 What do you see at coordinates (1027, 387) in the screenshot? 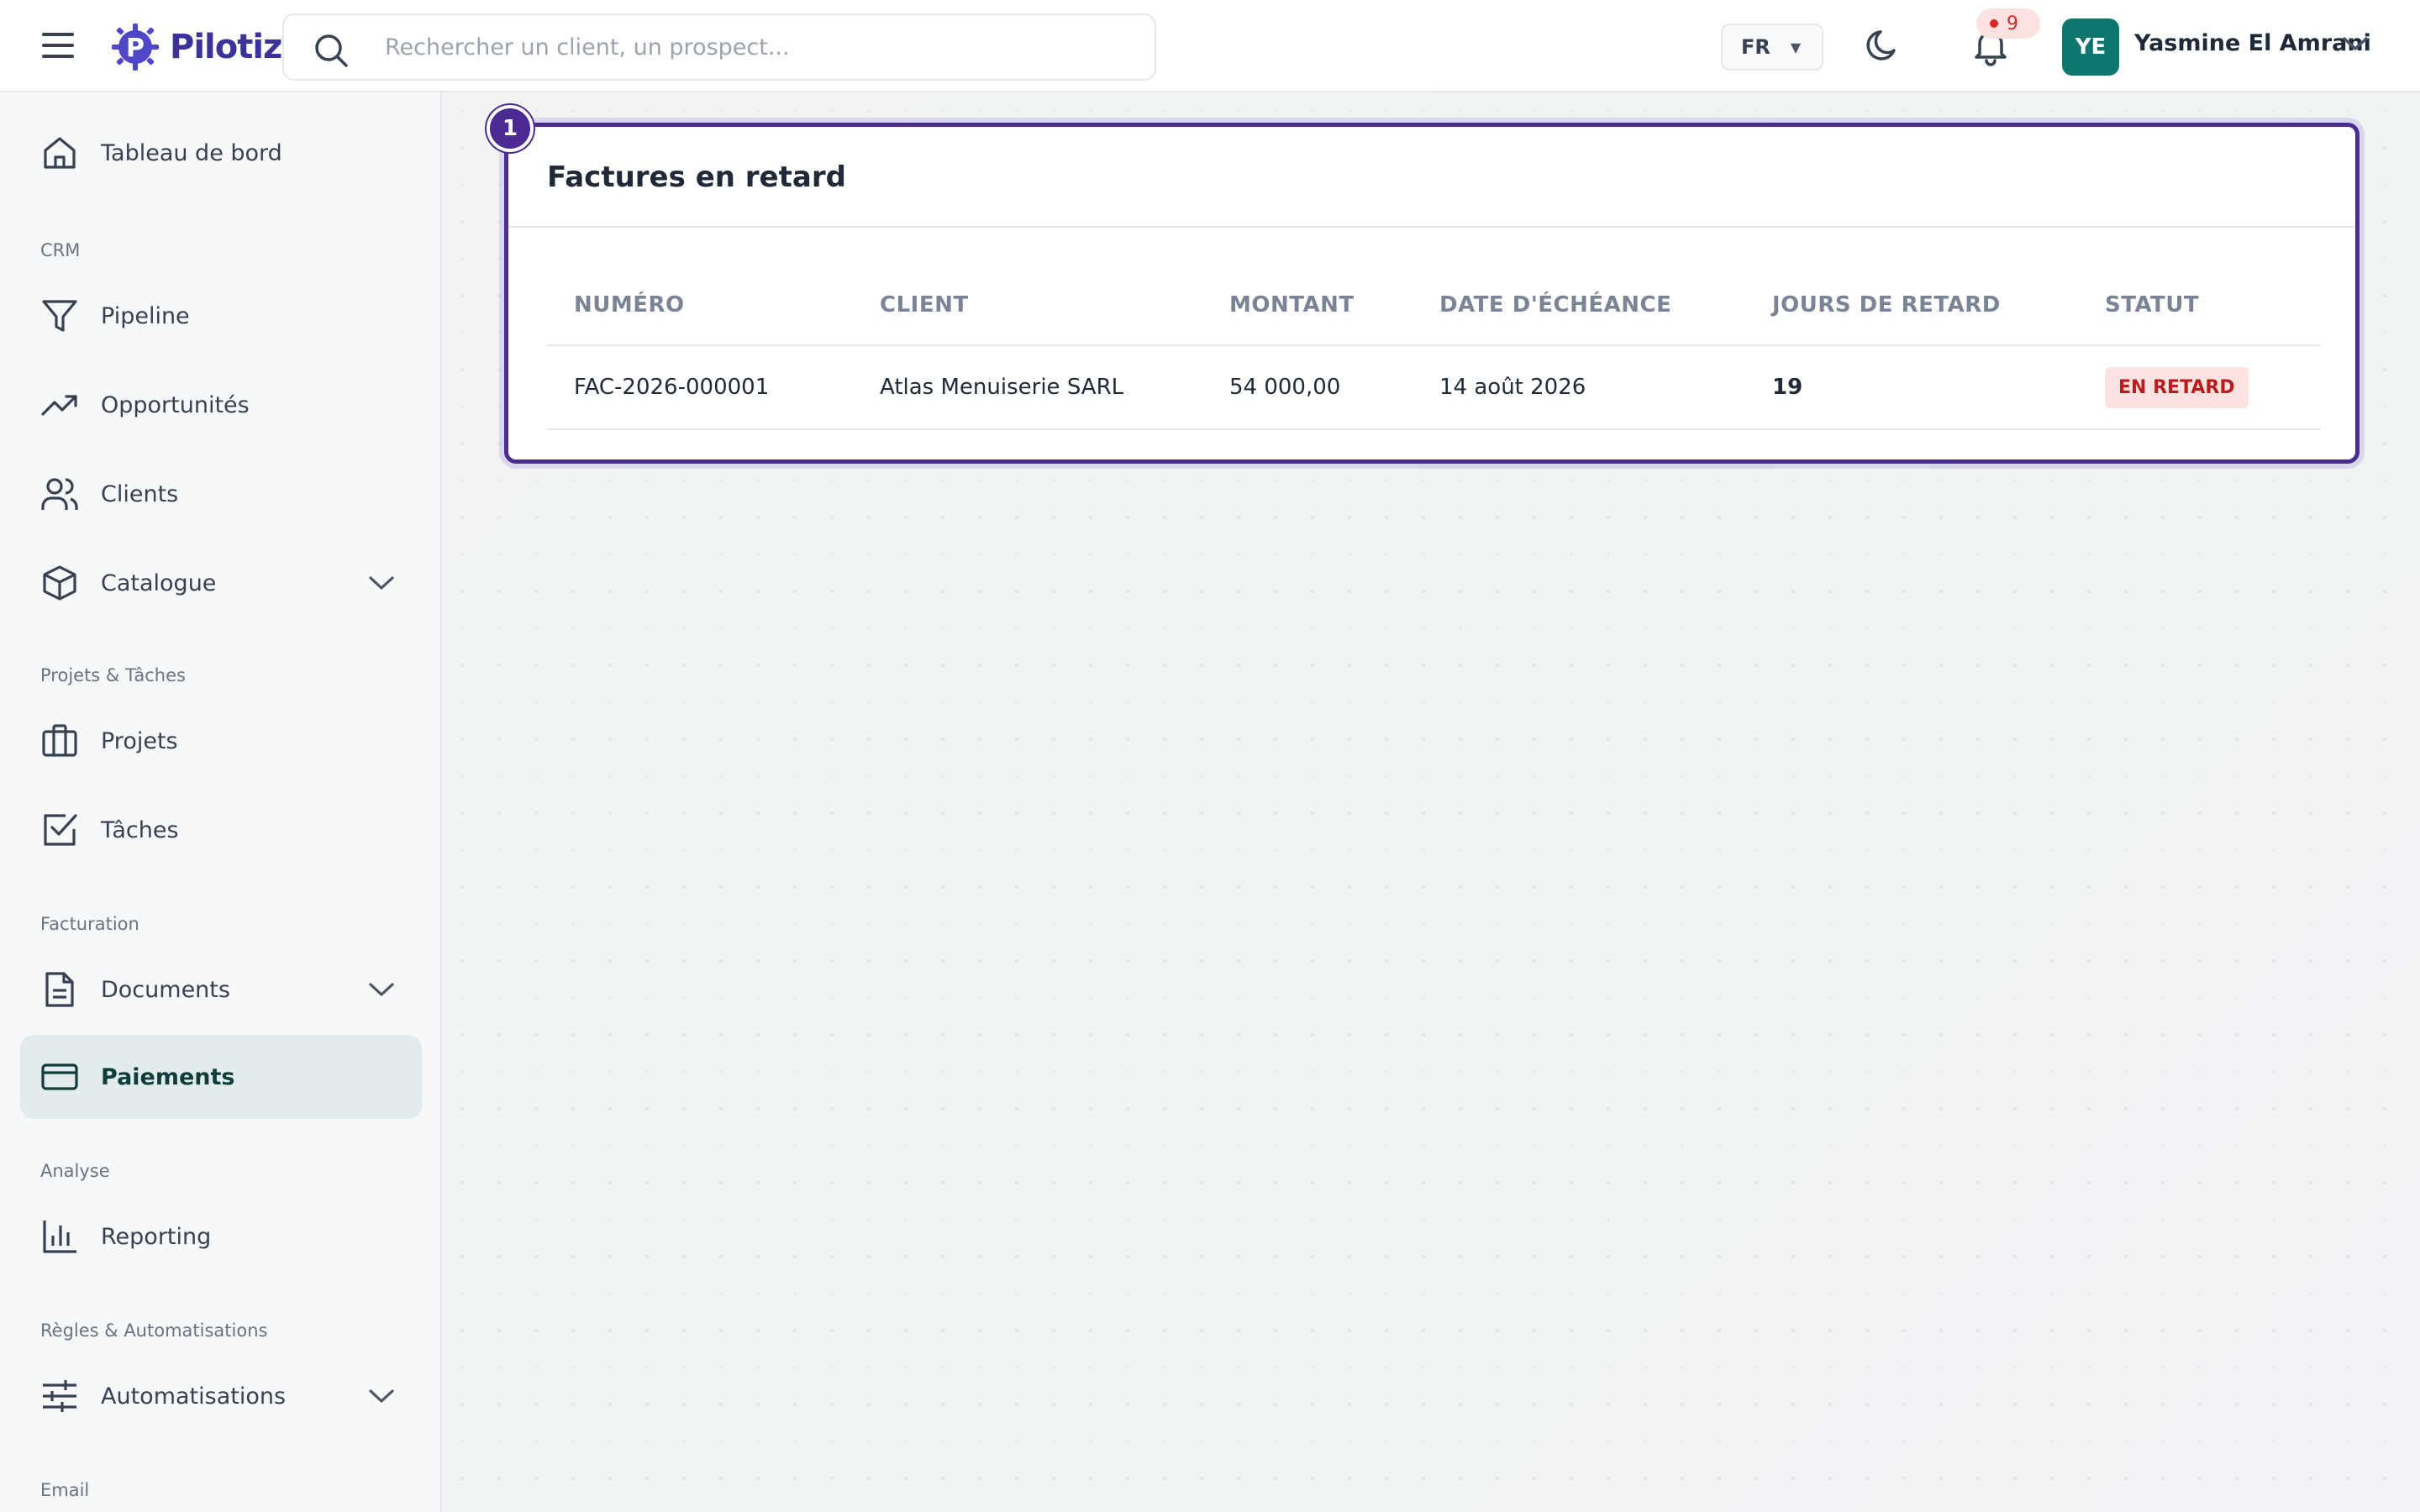
I see `invoice-client: Atlas Menuiserie SARL` at bounding box center [1027, 387].